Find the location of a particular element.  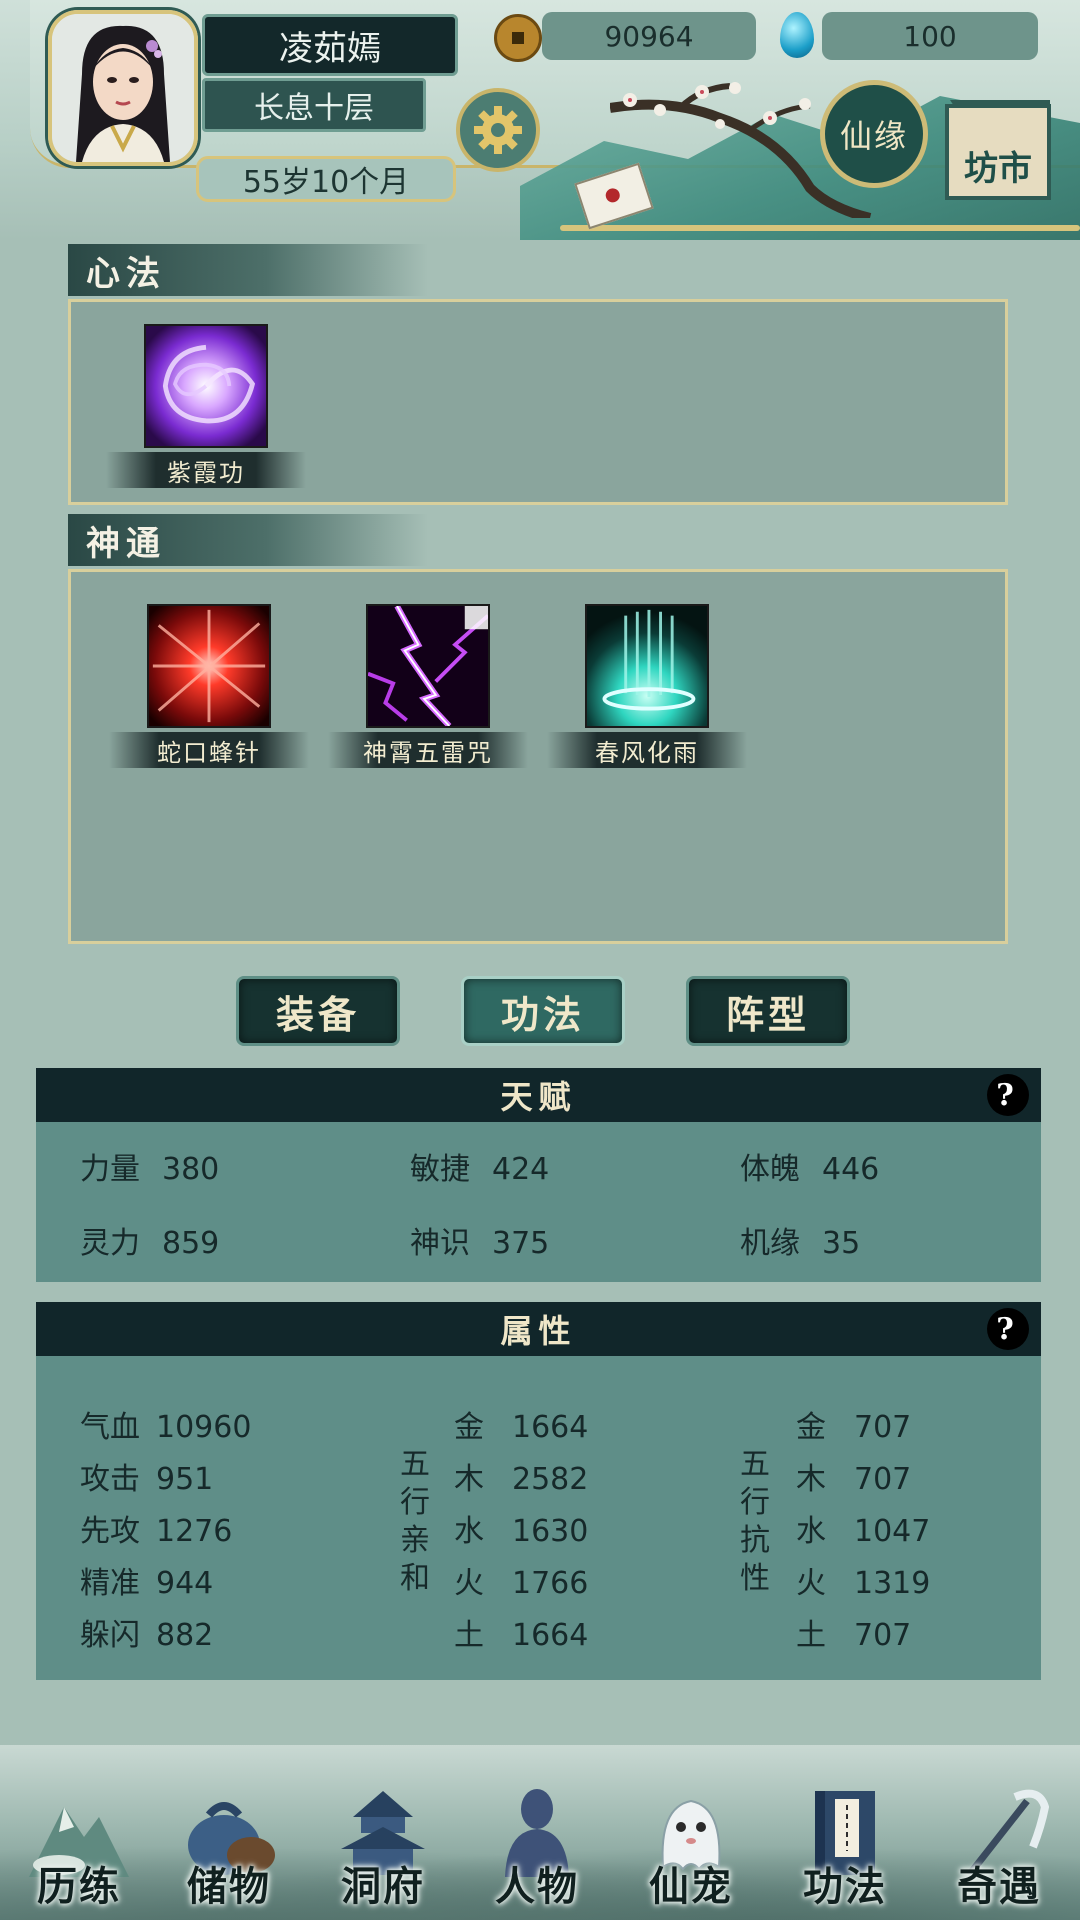

skill-name: 春风化雨 is located at coordinates (647, 750).